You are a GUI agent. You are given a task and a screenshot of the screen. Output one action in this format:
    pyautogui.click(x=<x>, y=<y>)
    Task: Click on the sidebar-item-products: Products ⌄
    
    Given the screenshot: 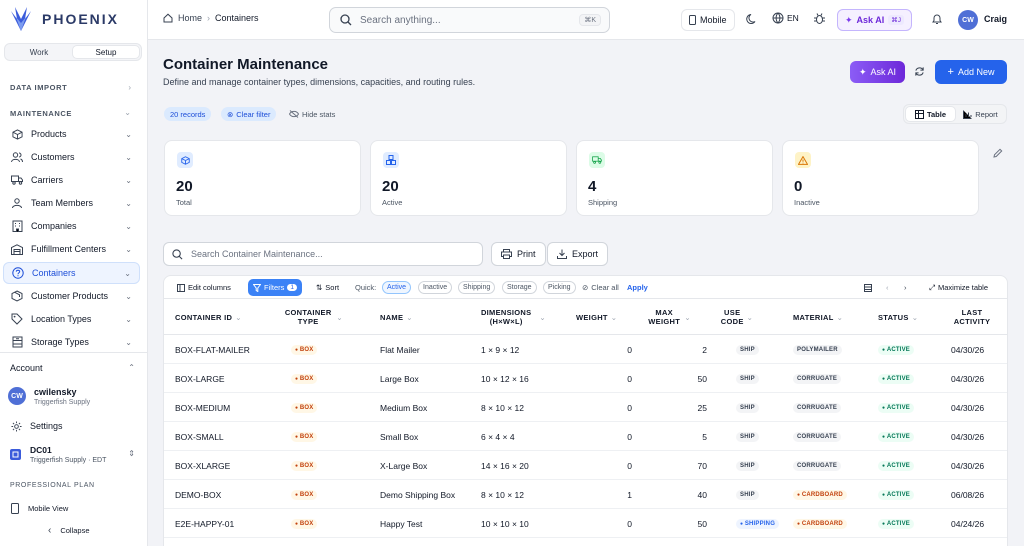 What is the action you would take?
    pyautogui.click(x=71, y=134)
    